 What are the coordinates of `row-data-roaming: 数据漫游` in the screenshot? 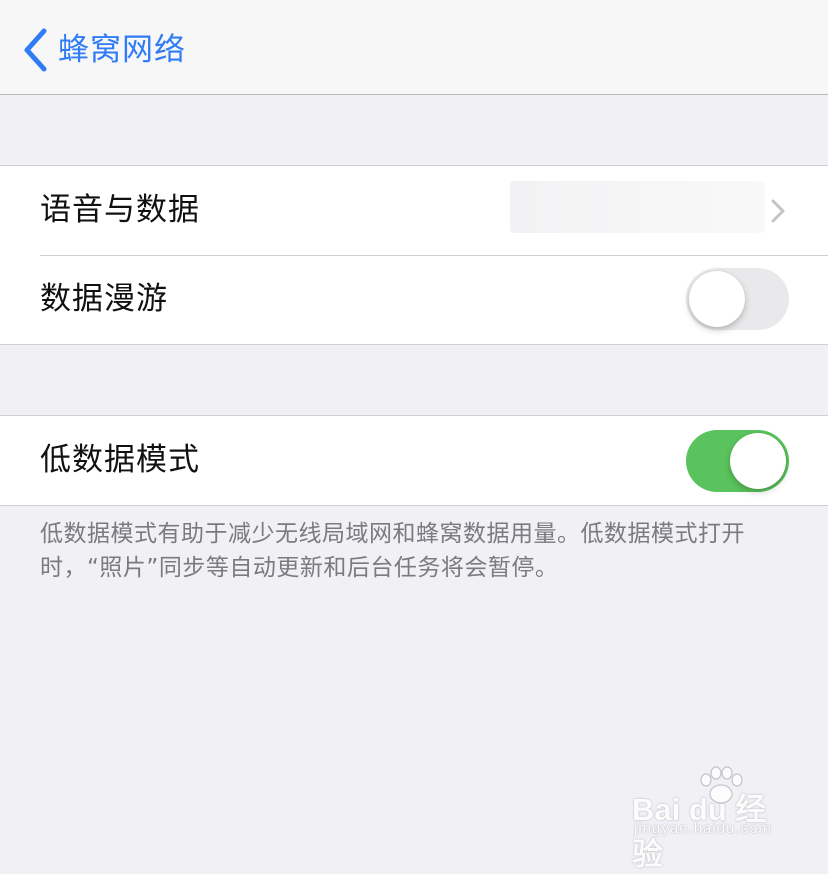 It's located at (414, 299).